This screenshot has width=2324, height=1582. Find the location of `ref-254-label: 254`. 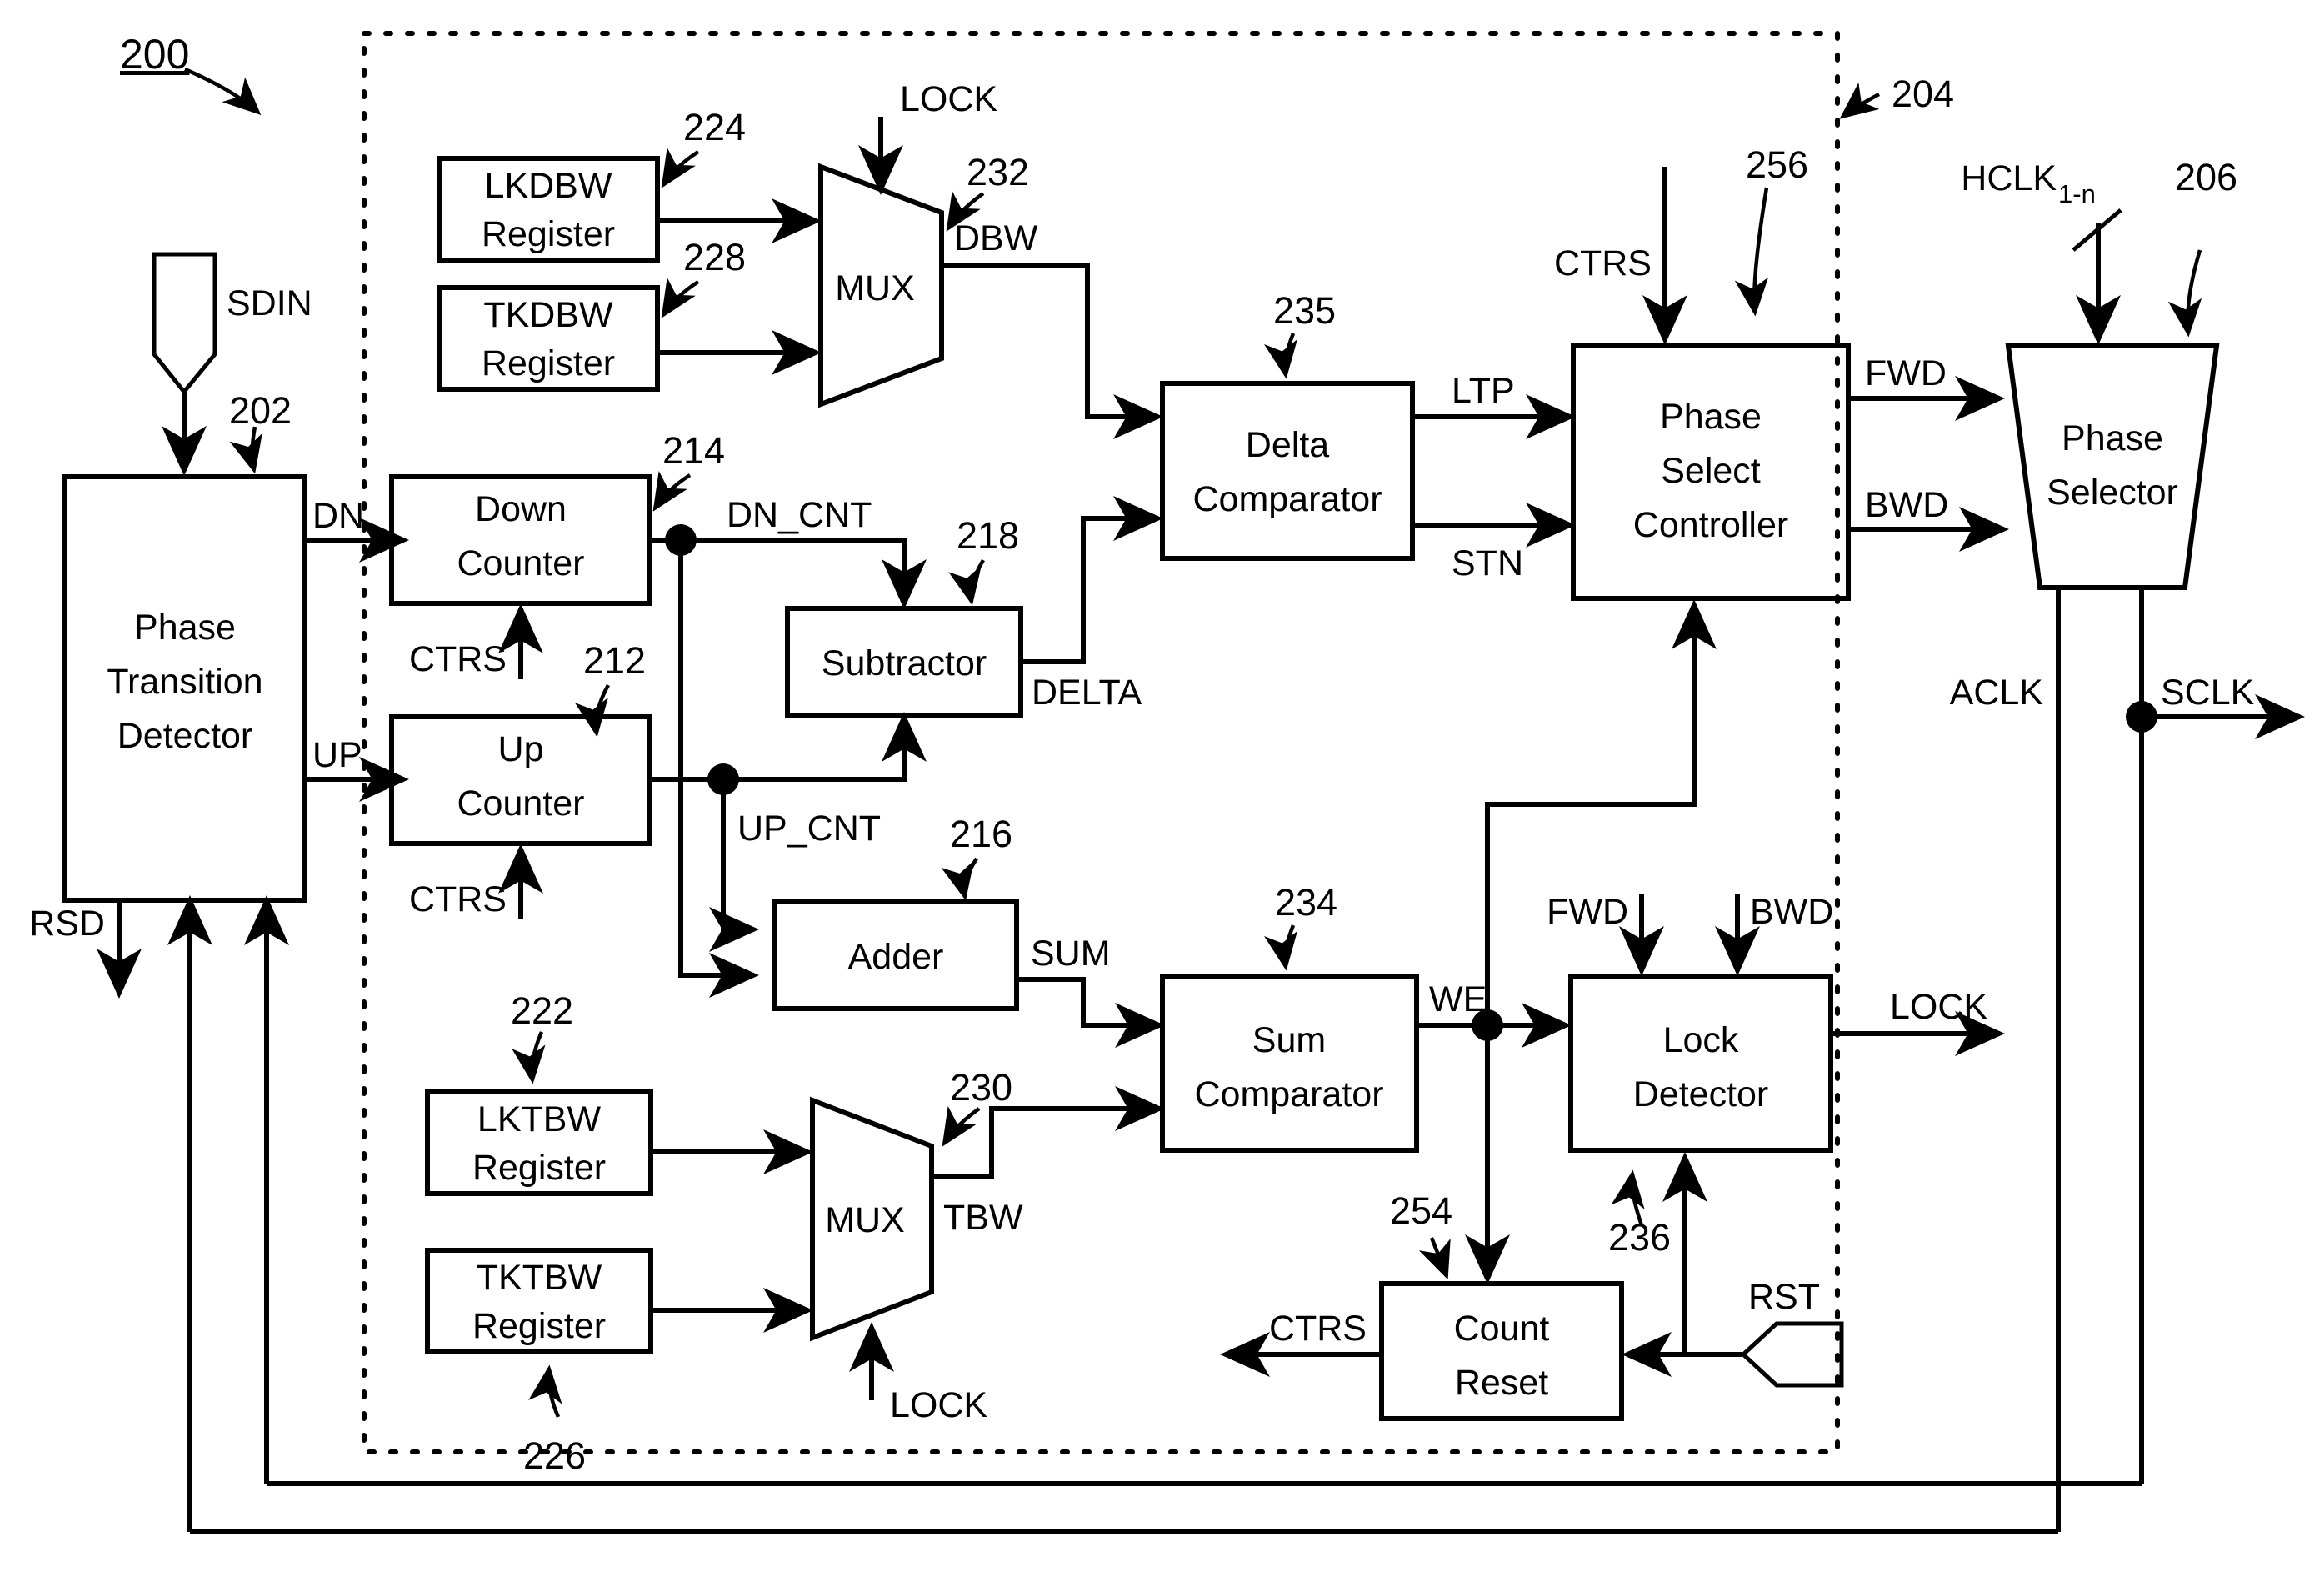

ref-254-label: 254 is located at coordinates (1421, 1211).